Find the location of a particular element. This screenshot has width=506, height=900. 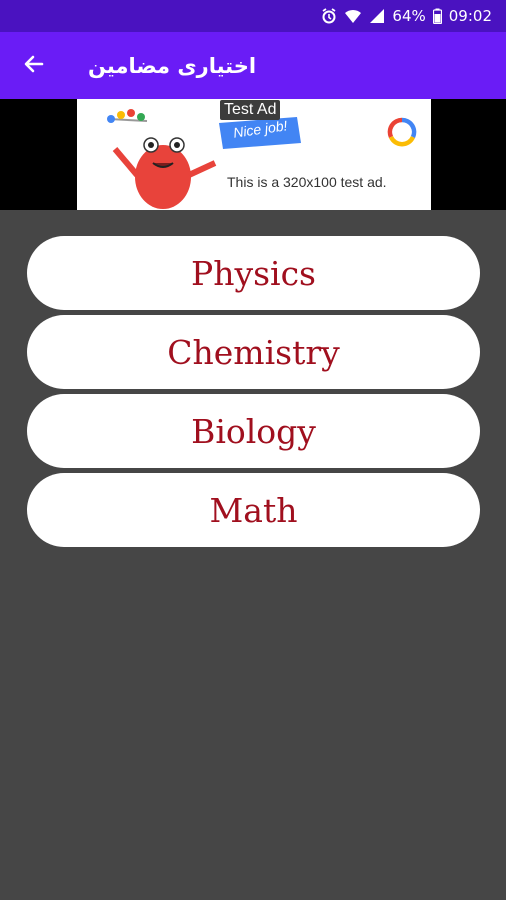

subject-button-math: Math is located at coordinates (253, 510).